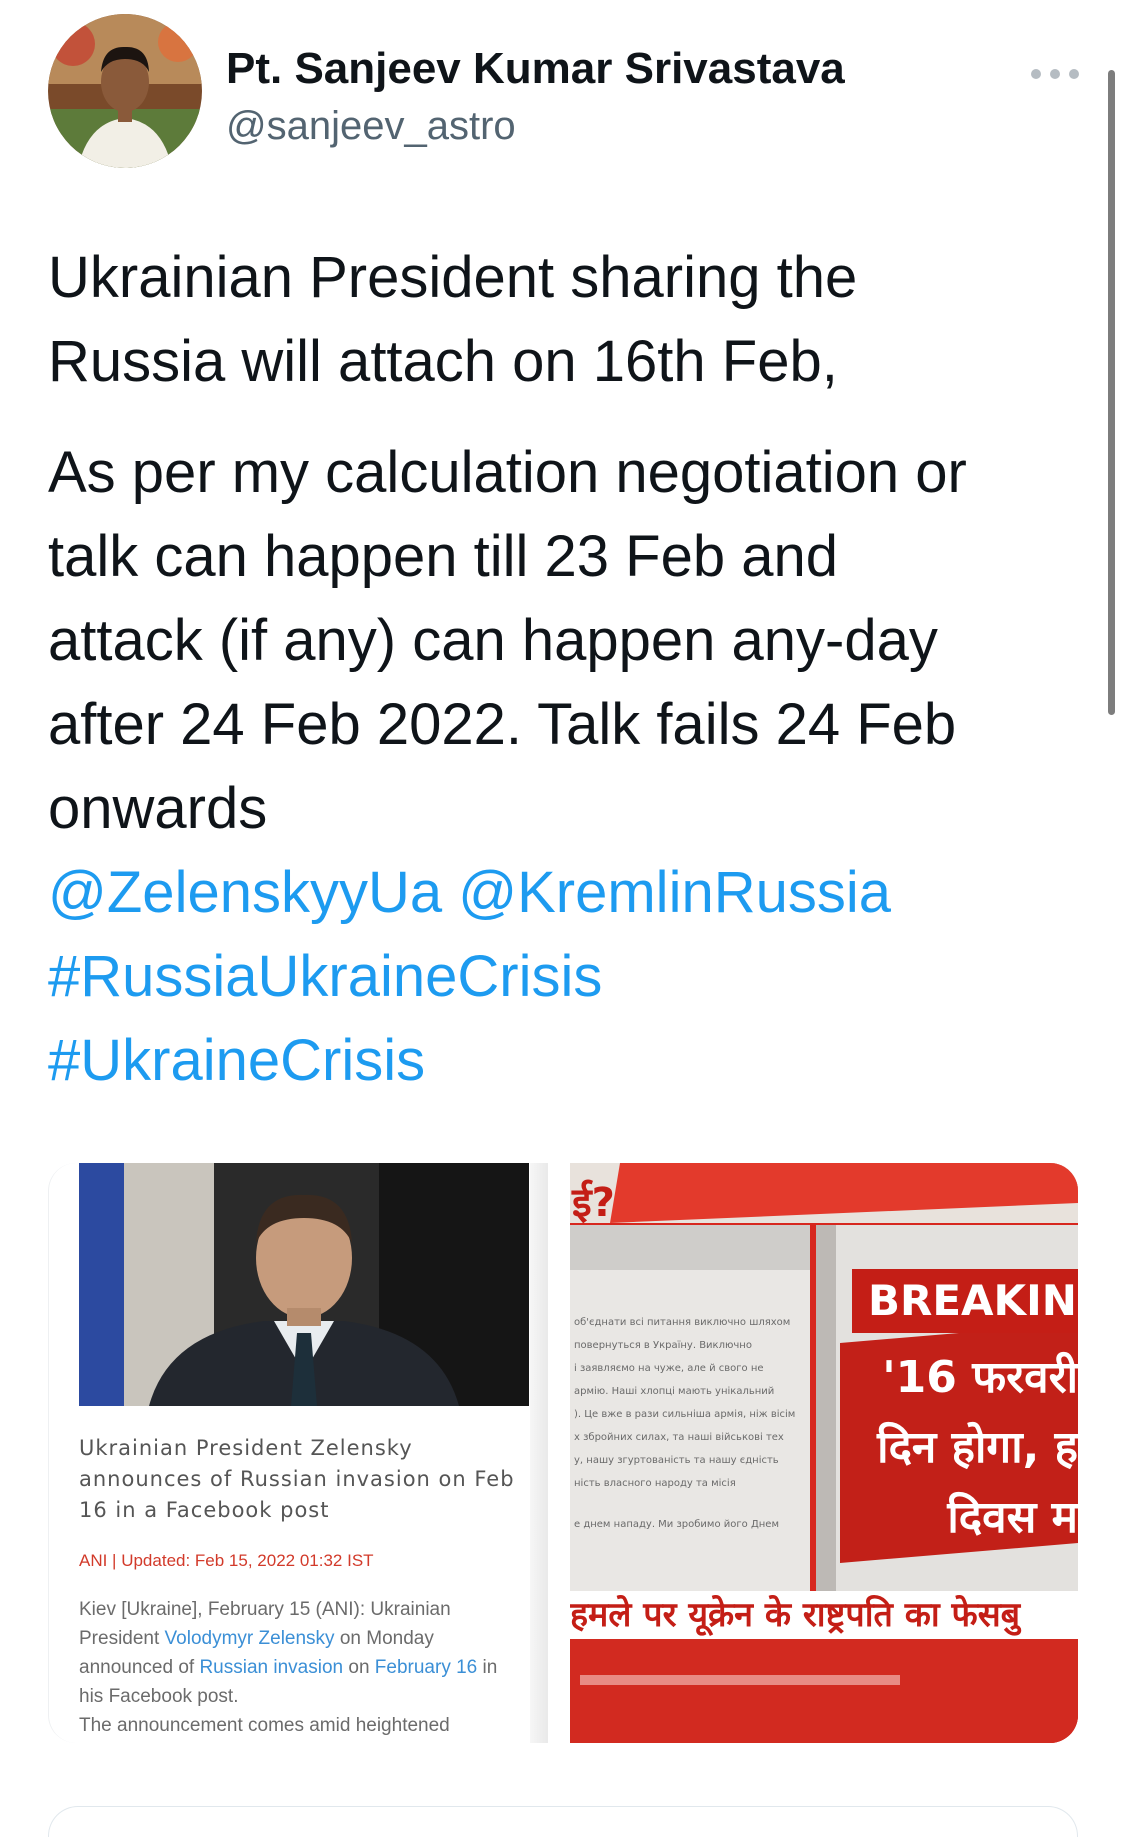  I want to click on hashtag-link: #UkraineCrisis, so click(236, 1060).